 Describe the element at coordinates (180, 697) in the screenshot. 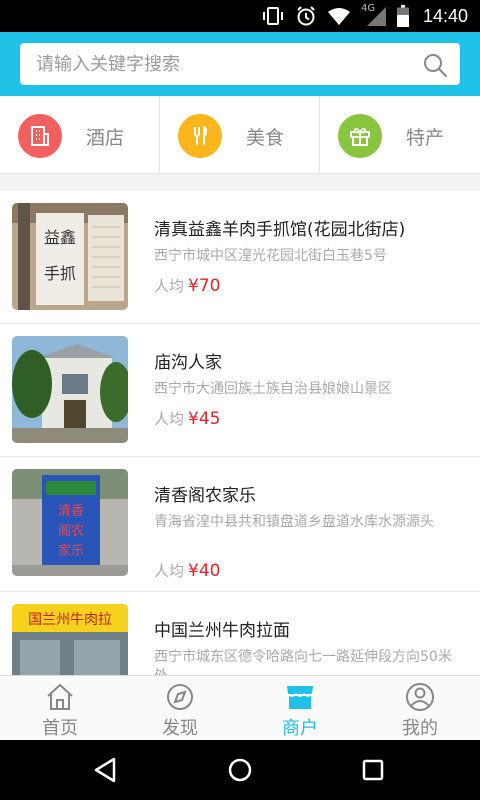

I see `compass-icon` at that location.